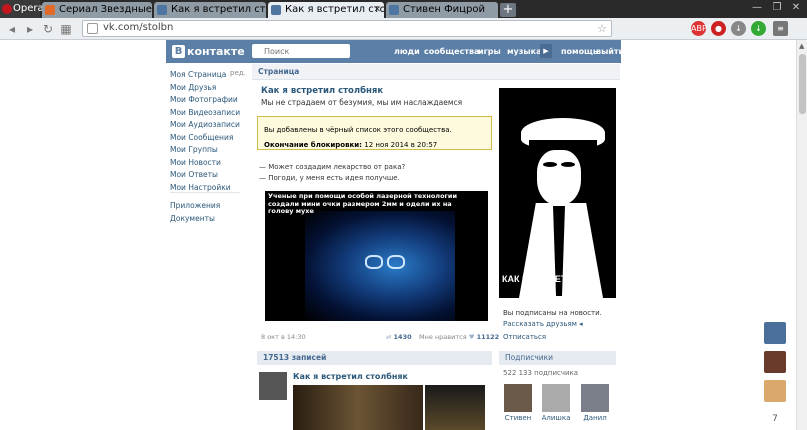 The height and width of the screenshot is (430, 807). What do you see at coordinates (7, 9) in the screenshot?
I see `opera-logo-icon` at bounding box center [7, 9].